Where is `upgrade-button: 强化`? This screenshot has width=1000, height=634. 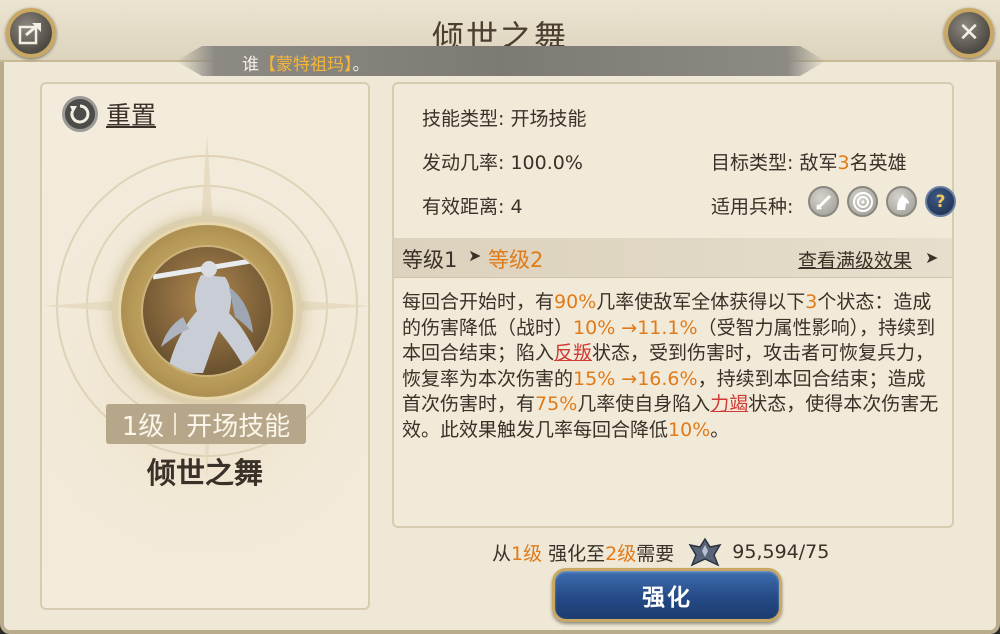 upgrade-button: 强化 is located at coordinates (667, 595).